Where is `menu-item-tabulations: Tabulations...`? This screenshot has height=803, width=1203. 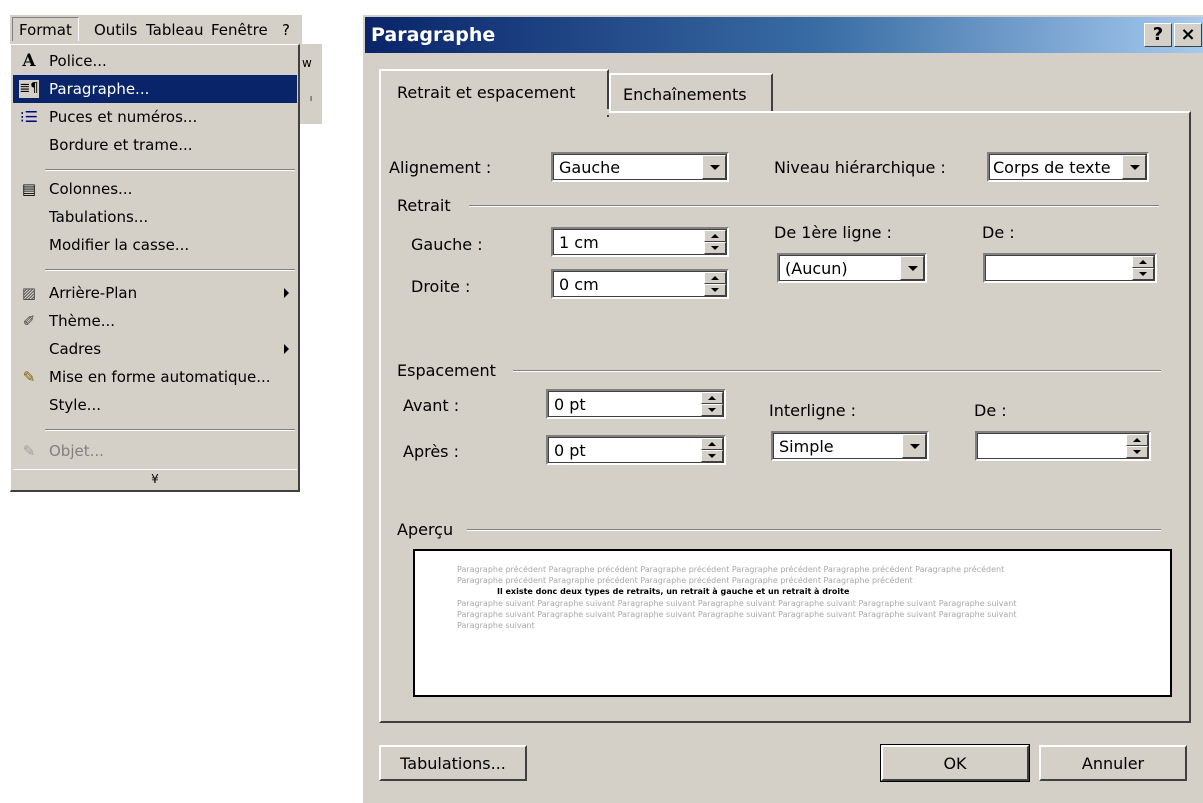
menu-item-tabulations: Tabulations... is located at coordinates (155, 217).